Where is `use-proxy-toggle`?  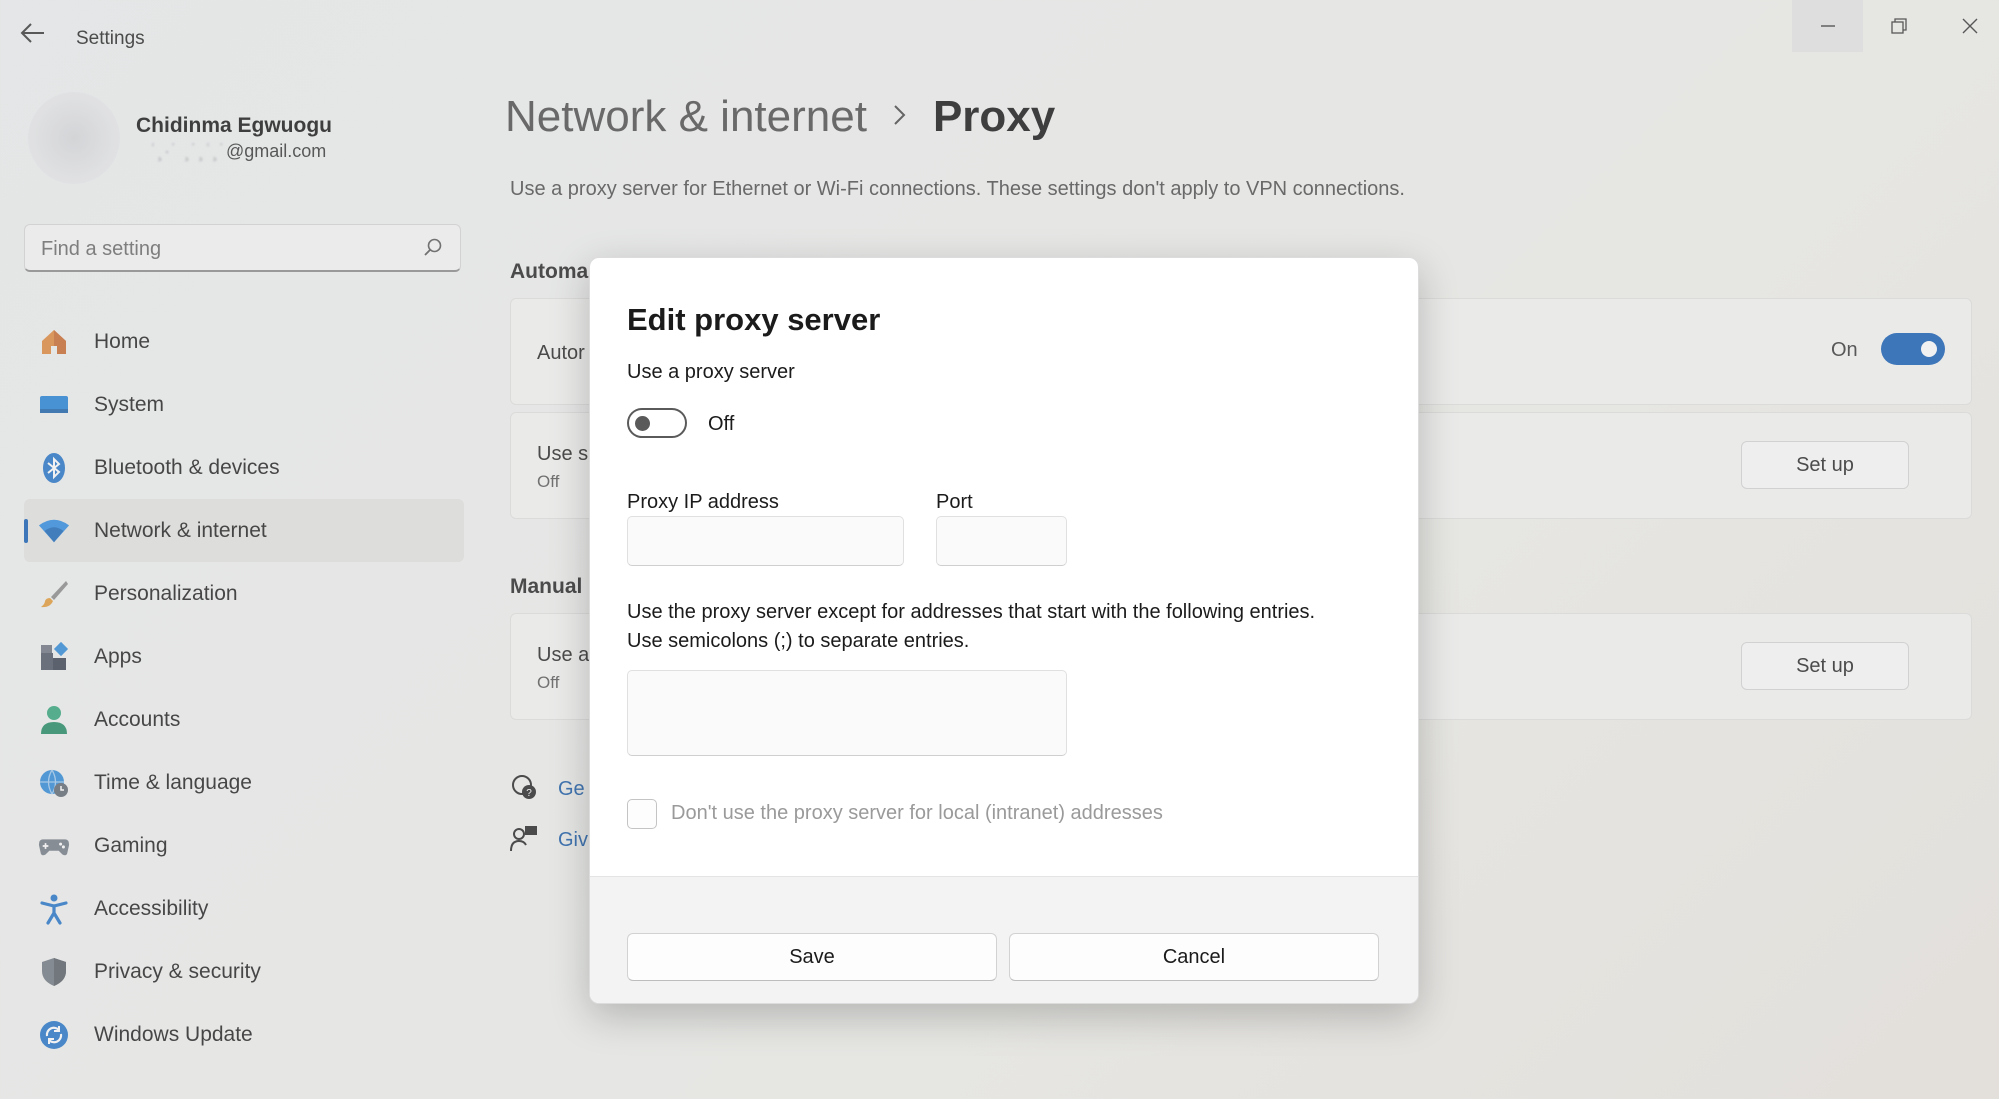
use-proxy-toggle is located at coordinates (657, 423).